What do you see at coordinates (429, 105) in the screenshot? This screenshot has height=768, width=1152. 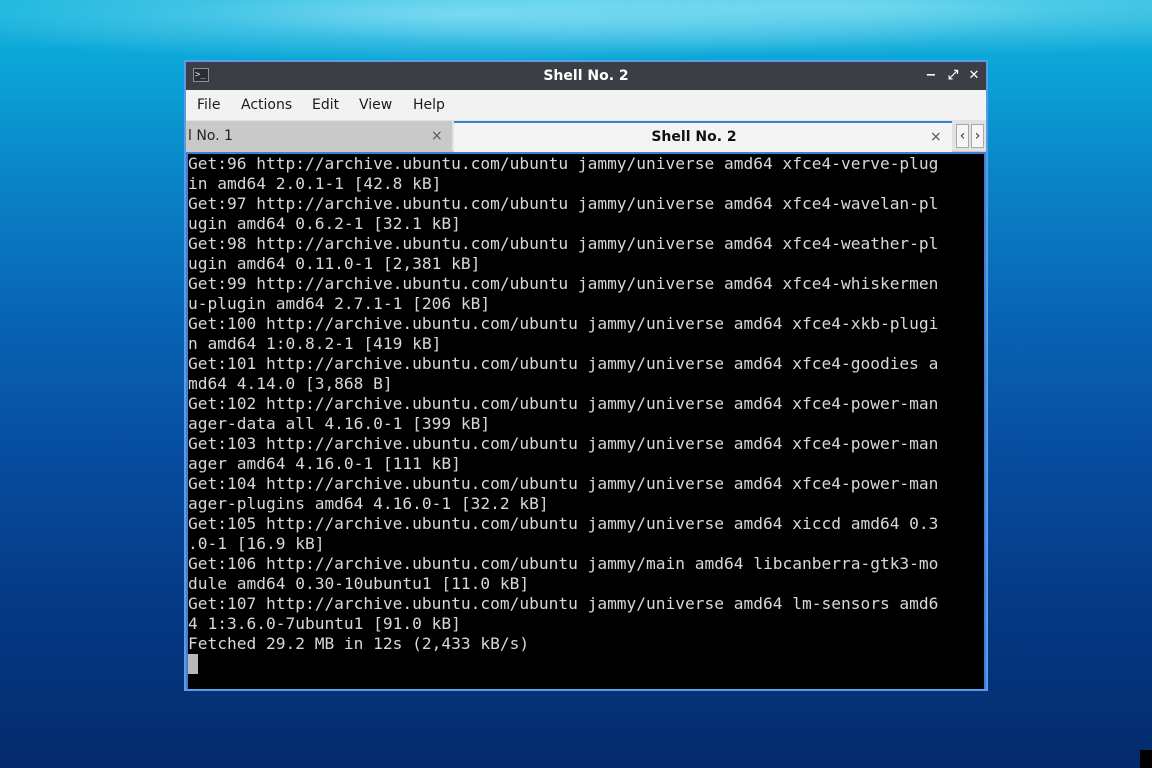 I see `menu-help: Help` at bounding box center [429, 105].